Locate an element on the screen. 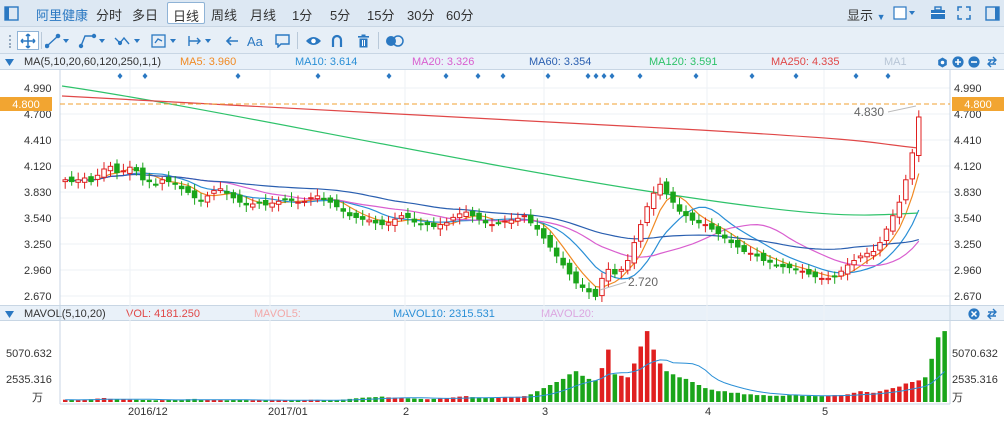 Image resolution: width=1004 pixels, height=423 pixels. tab-period-4: 月线 is located at coordinates (263, 14).